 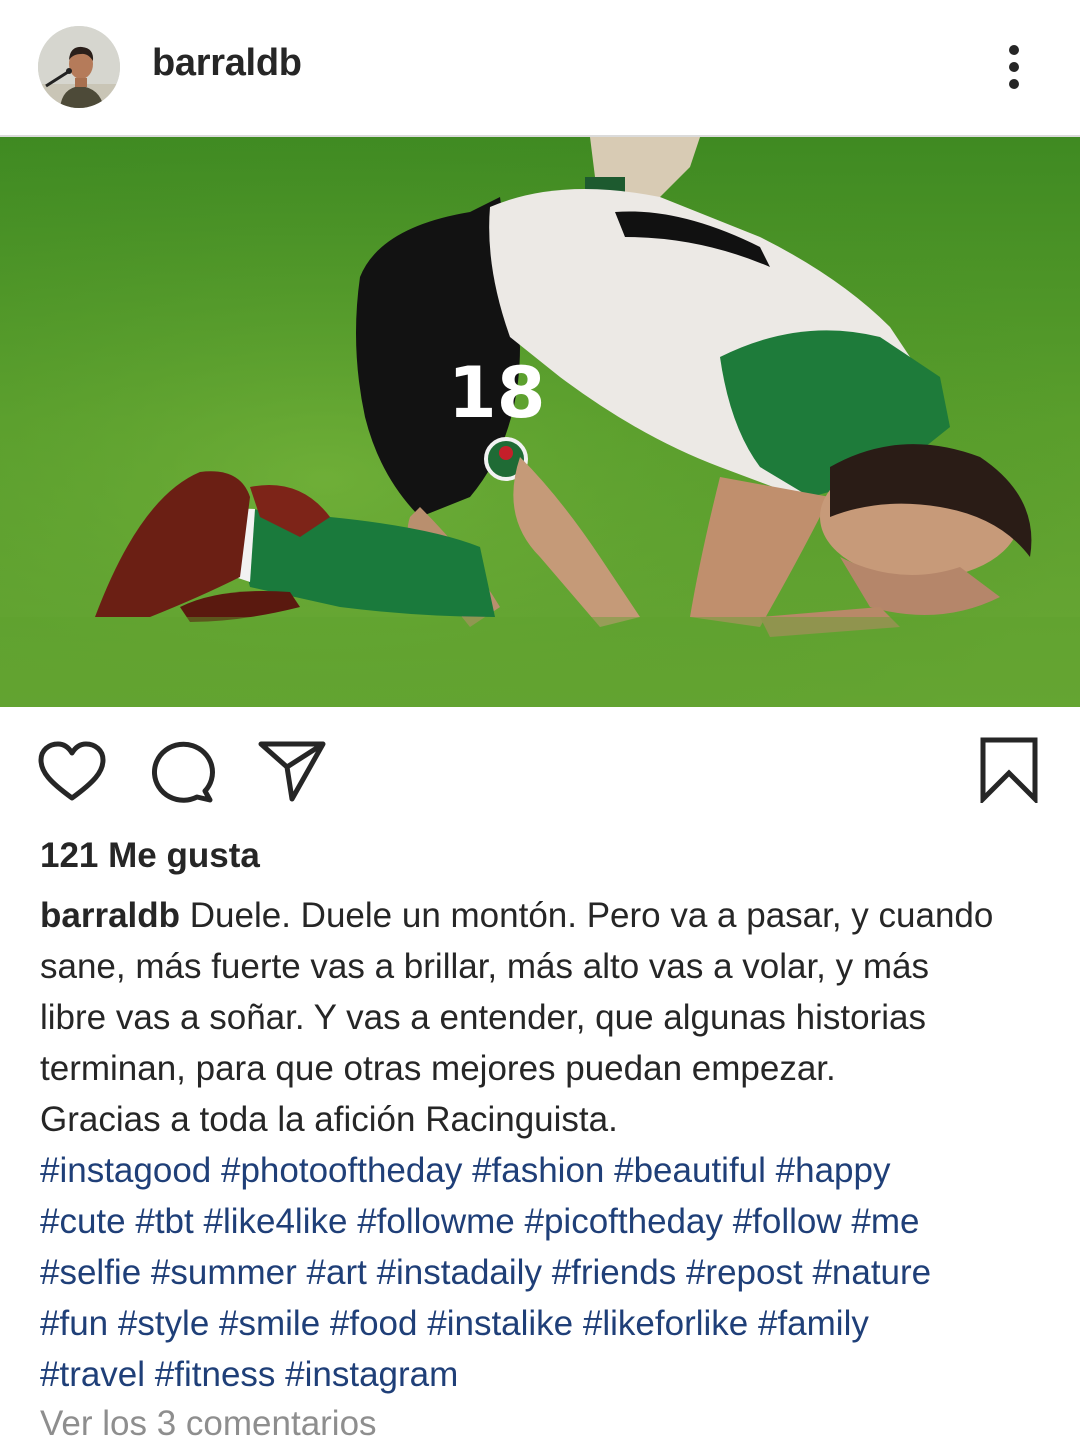 I want to click on heart-icon, so click(x=72, y=771).